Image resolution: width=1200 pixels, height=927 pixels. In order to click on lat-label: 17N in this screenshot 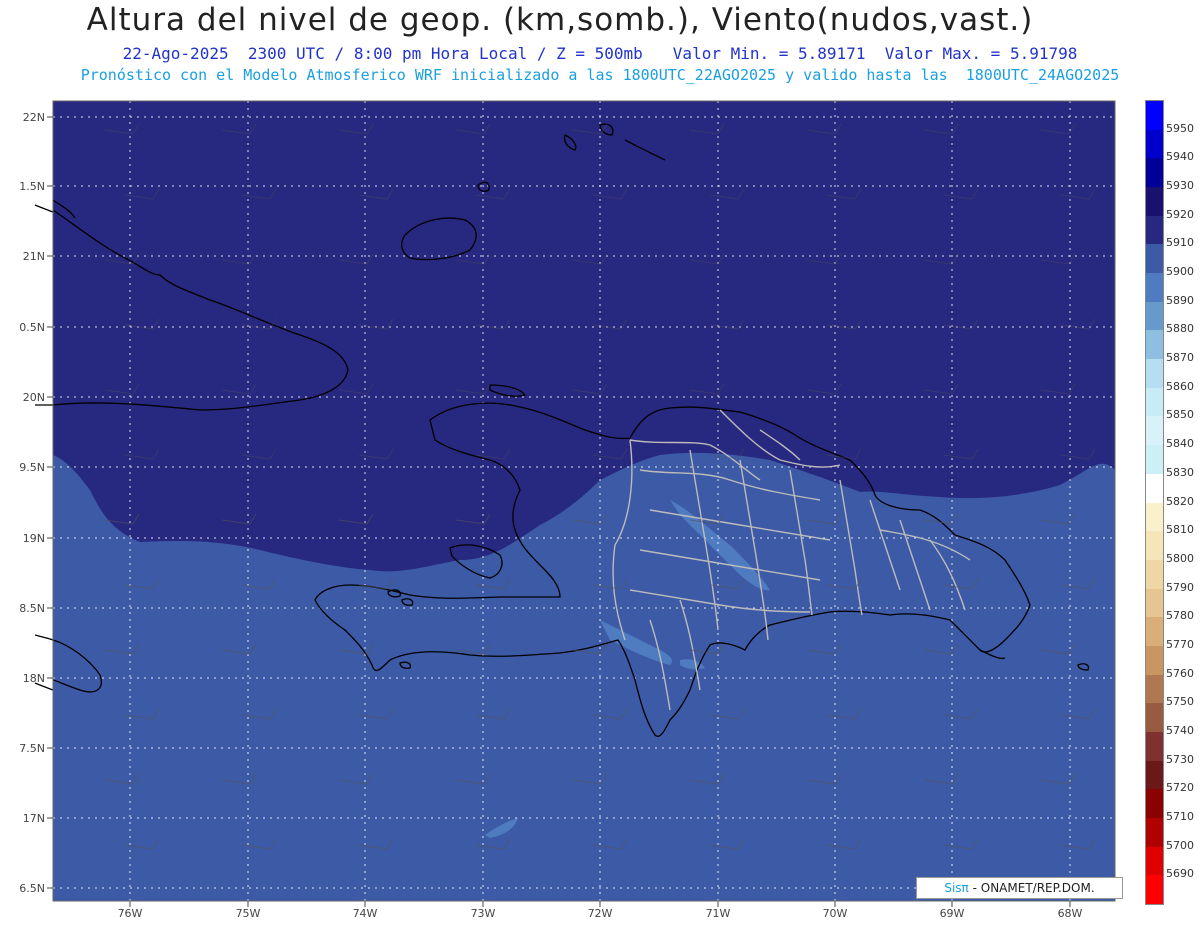, I will do `click(34, 818)`.